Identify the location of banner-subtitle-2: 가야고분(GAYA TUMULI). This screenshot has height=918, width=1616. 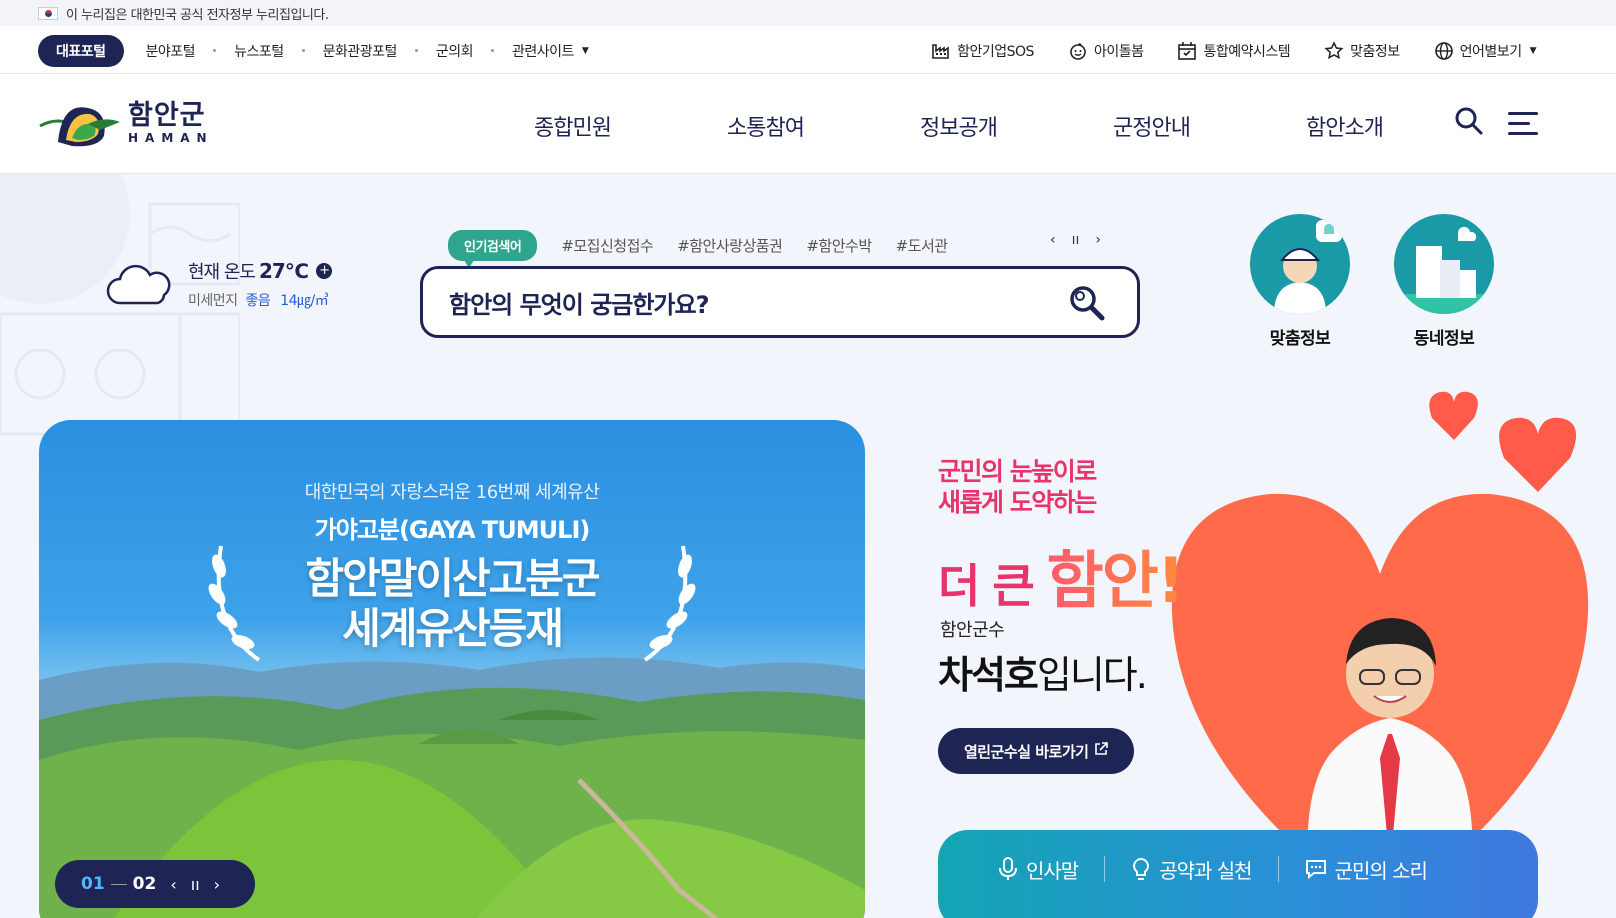
(452, 530).